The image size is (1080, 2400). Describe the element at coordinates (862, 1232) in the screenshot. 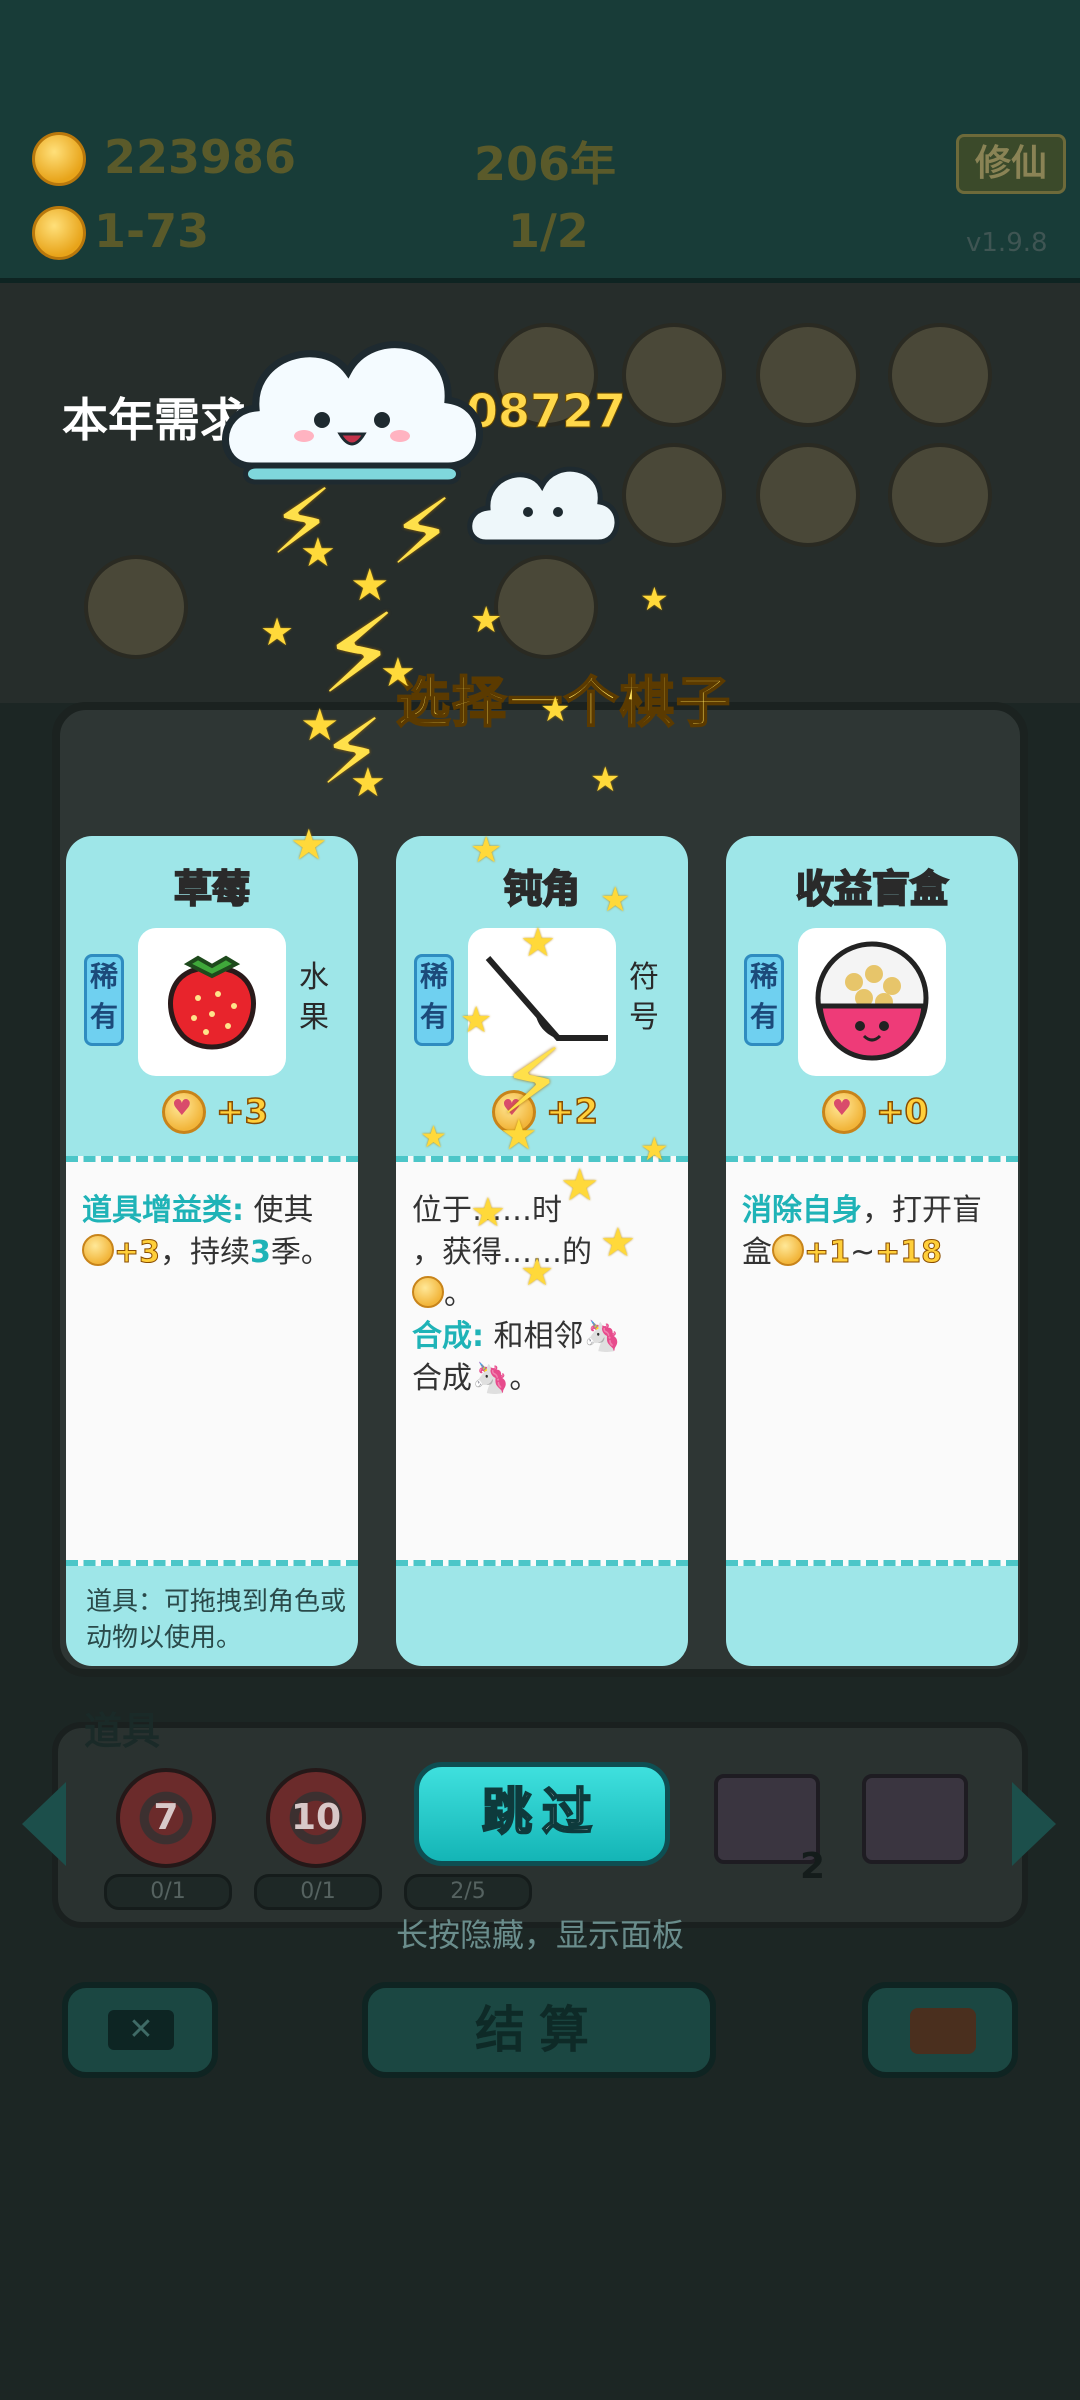

I see `description-text: 消除自身，打开盲盒 +1~+18` at that location.